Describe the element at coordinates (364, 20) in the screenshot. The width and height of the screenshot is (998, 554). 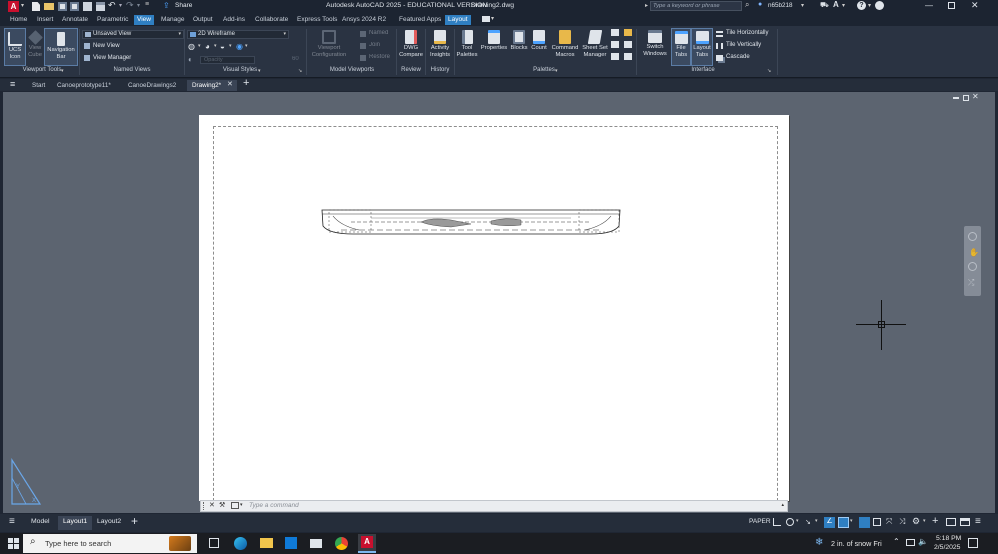
I see `tab-ansys: Ansys 2024 R2` at that location.